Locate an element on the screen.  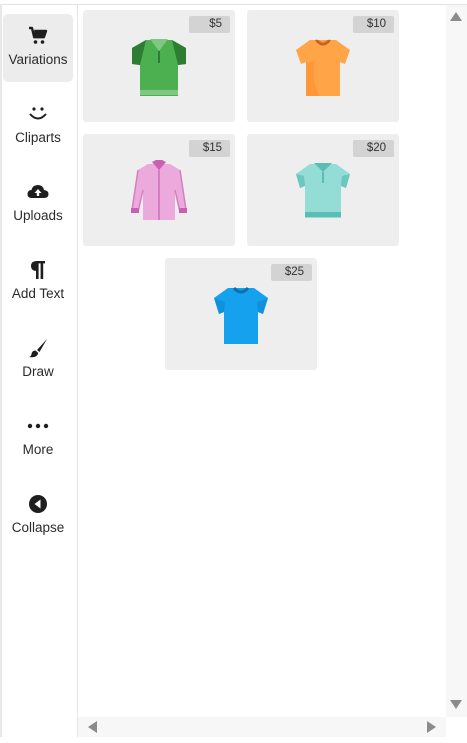
green-polo-shirt-image is located at coordinates (159, 67).